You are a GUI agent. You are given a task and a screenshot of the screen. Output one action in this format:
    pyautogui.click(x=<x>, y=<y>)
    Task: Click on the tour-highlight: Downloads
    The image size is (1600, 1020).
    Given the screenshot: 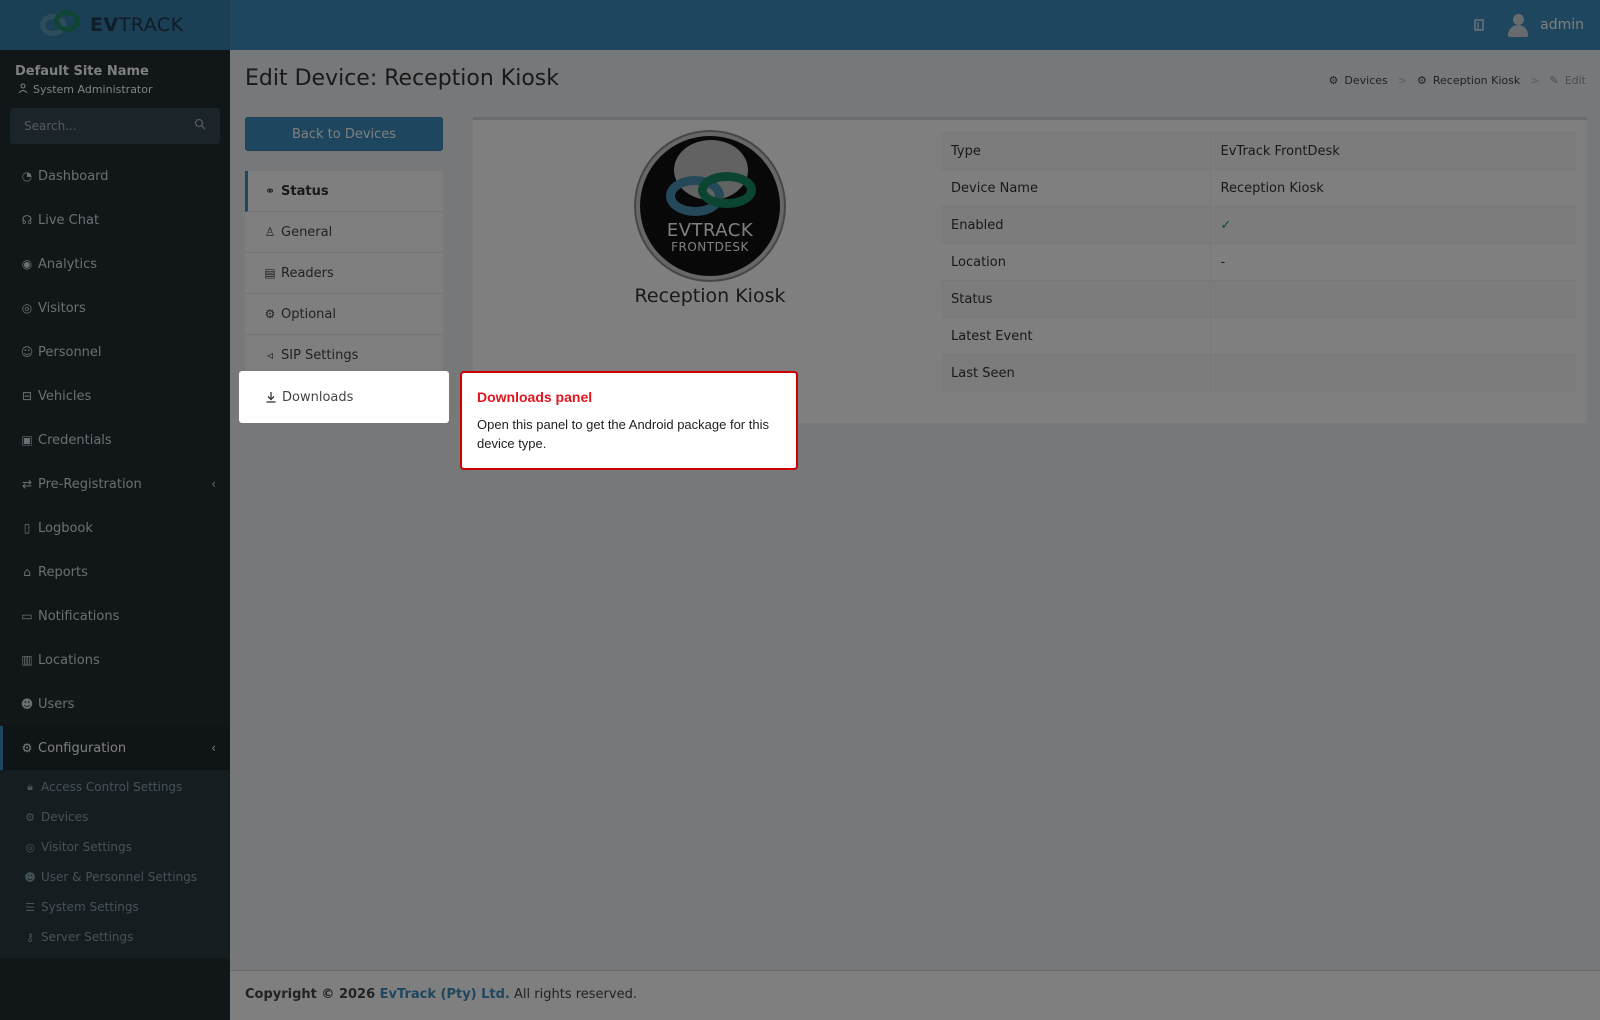 What is the action you would take?
    pyautogui.click(x=344, y=397)
    